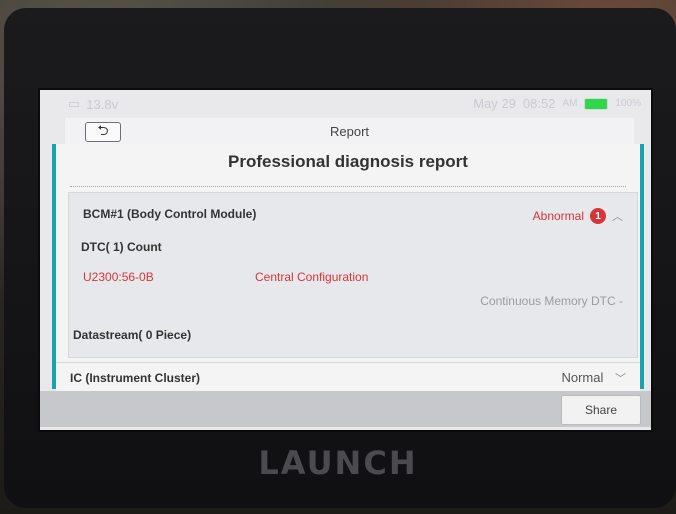 This screenshot has height=514, width=676. I want to click on dtc-type: Continuous Memory DTC -, so click(551, 301).